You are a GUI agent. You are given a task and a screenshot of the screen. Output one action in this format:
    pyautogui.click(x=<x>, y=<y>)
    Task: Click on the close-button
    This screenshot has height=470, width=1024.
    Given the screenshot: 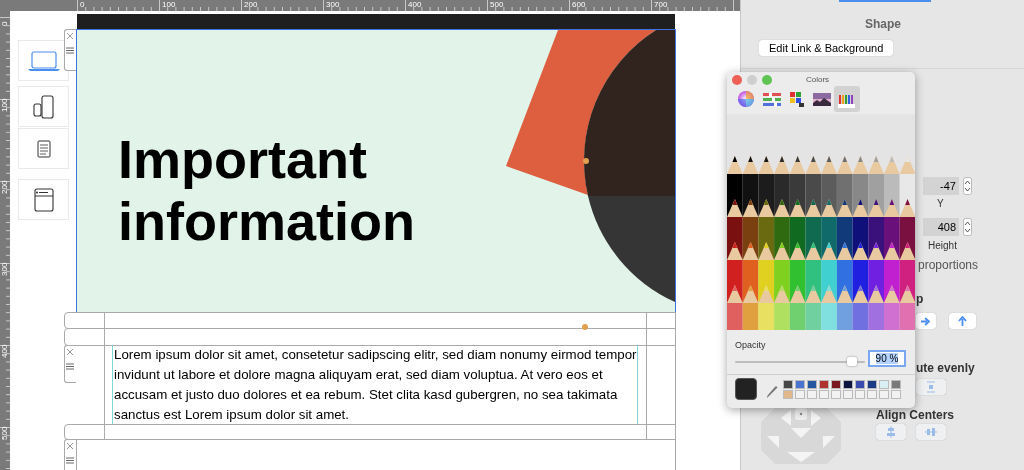 What is the action you would take?
    pyautogui.click(x=737, y=80)
    